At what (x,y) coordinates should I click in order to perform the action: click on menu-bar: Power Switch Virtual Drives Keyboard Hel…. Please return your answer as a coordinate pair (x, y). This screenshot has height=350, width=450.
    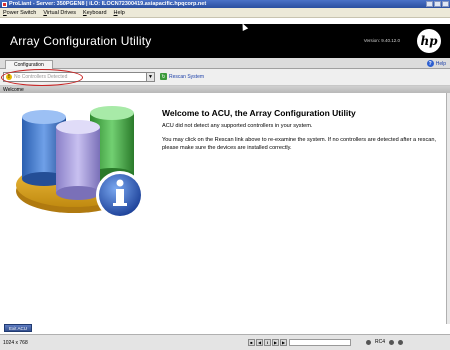
    Looking at the image, I should click on (225, 13).